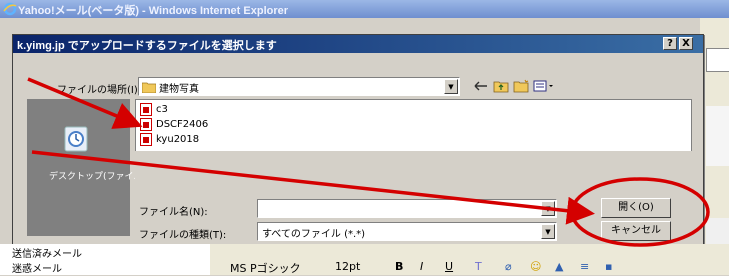  Describe the element at coordinates (481, 86) in the screenshot. I see `back-arrow-icon` at that location.